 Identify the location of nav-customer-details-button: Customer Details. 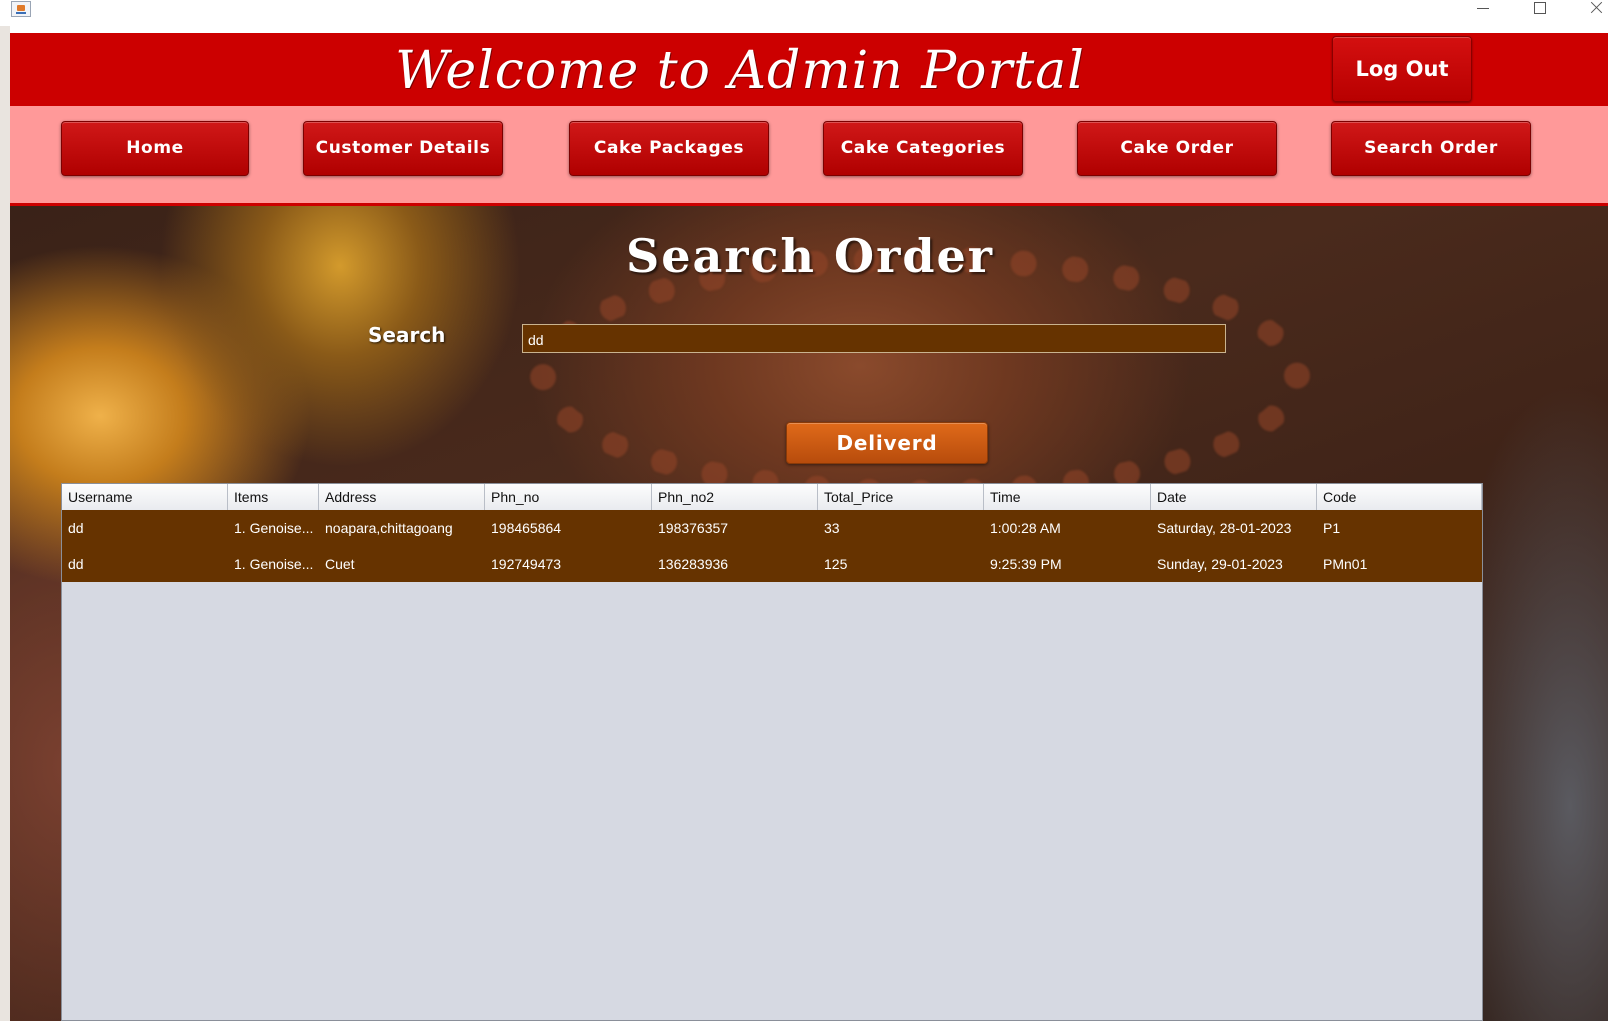
(403, 148).